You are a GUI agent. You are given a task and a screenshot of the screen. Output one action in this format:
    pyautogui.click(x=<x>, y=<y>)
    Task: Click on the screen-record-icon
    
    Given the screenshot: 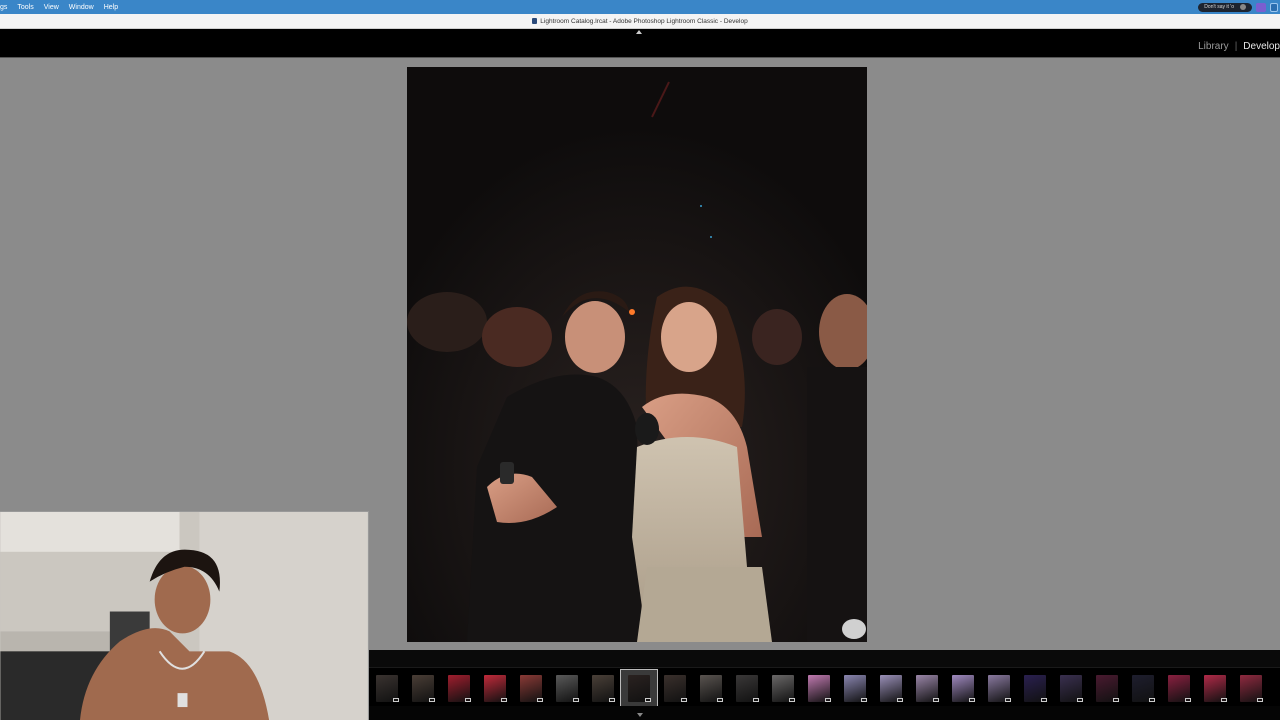 What is the action you would take?
    pyautogui.click(x=1261, y=7)
    